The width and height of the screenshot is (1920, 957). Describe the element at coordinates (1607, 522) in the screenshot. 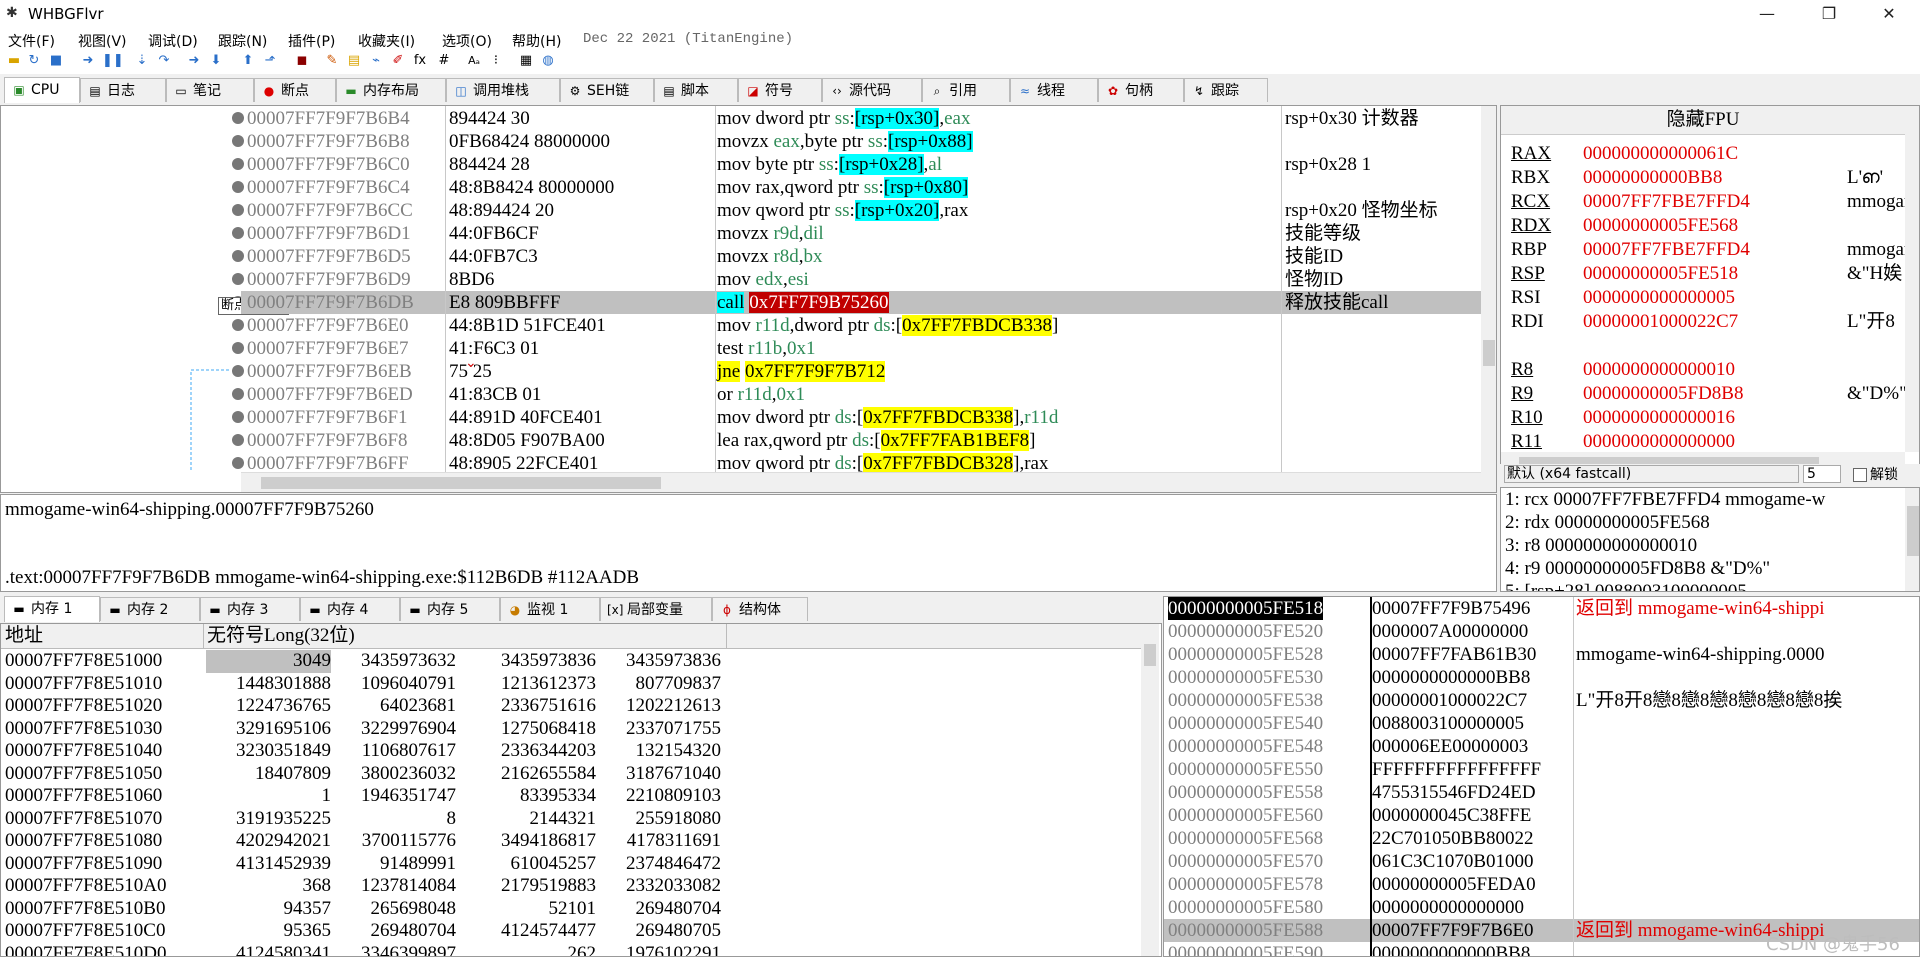

I see `arg-row: 2: rdx 00000000005FE568` at that location.